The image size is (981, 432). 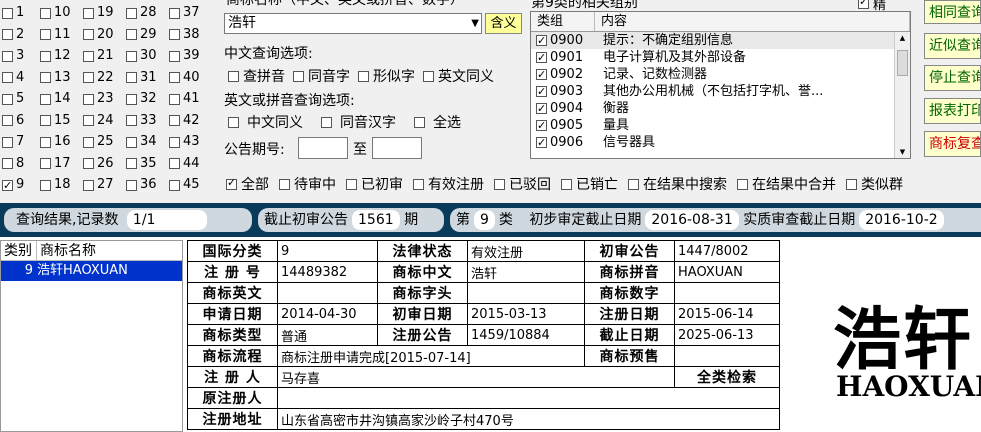 I want to click on class-checkbox-23: 23, so click(x=98, y=99).